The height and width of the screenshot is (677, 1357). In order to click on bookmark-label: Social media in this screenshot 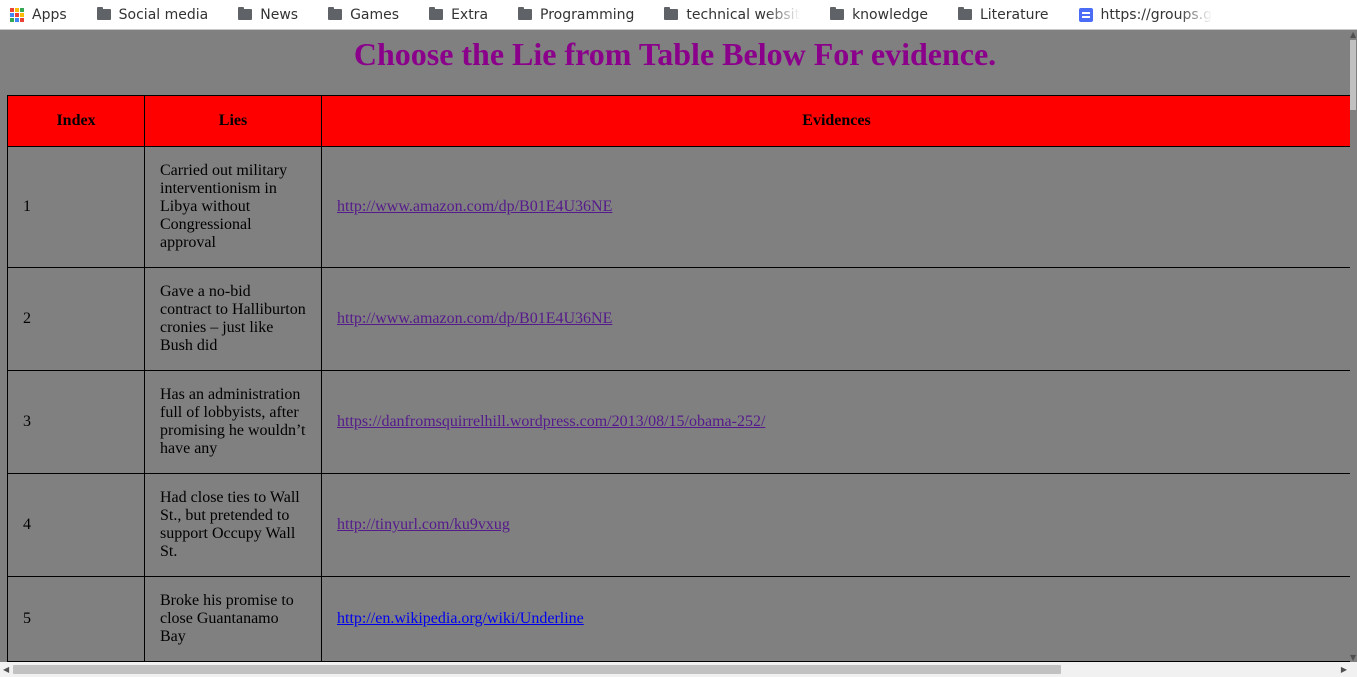, I will do `click(163, 14)`.